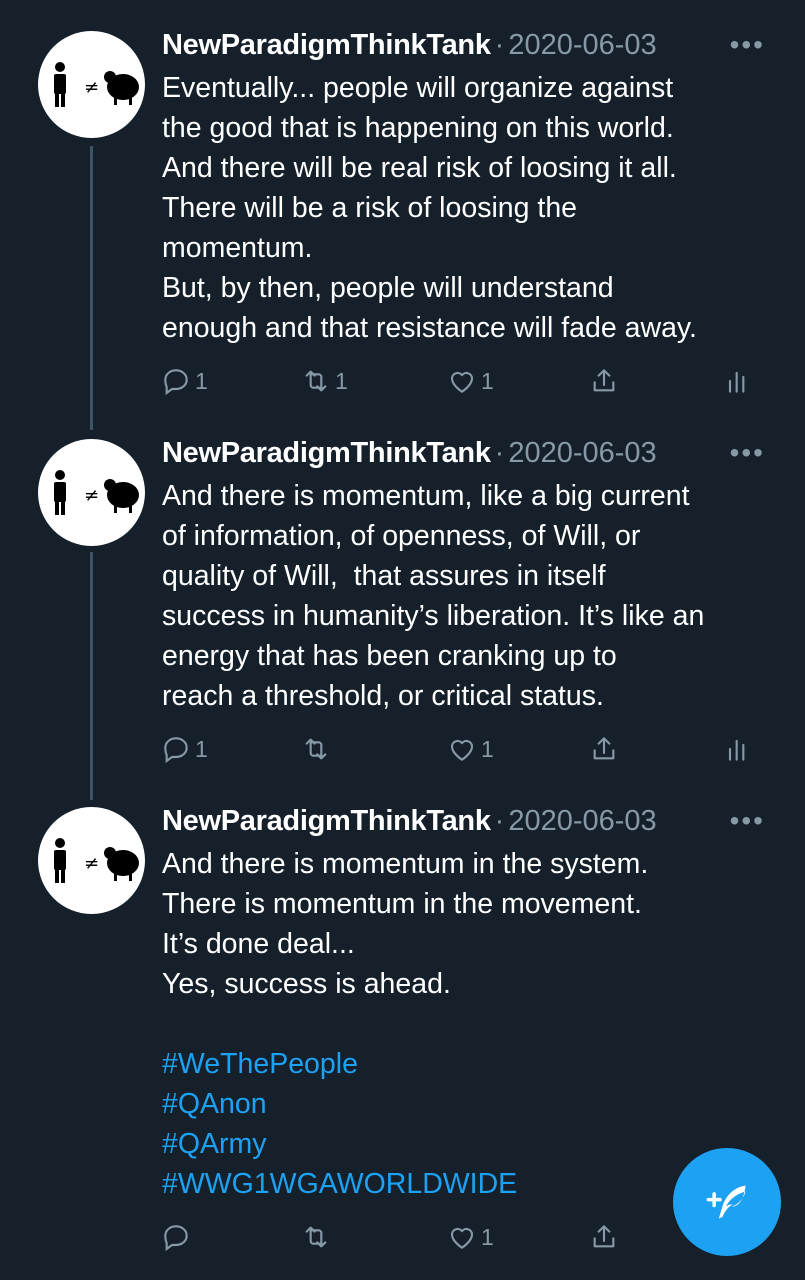 The height and width of the screenshot is (1280, 805). I want to click on hashtag-link: #QArmy, so click(468, 1144).